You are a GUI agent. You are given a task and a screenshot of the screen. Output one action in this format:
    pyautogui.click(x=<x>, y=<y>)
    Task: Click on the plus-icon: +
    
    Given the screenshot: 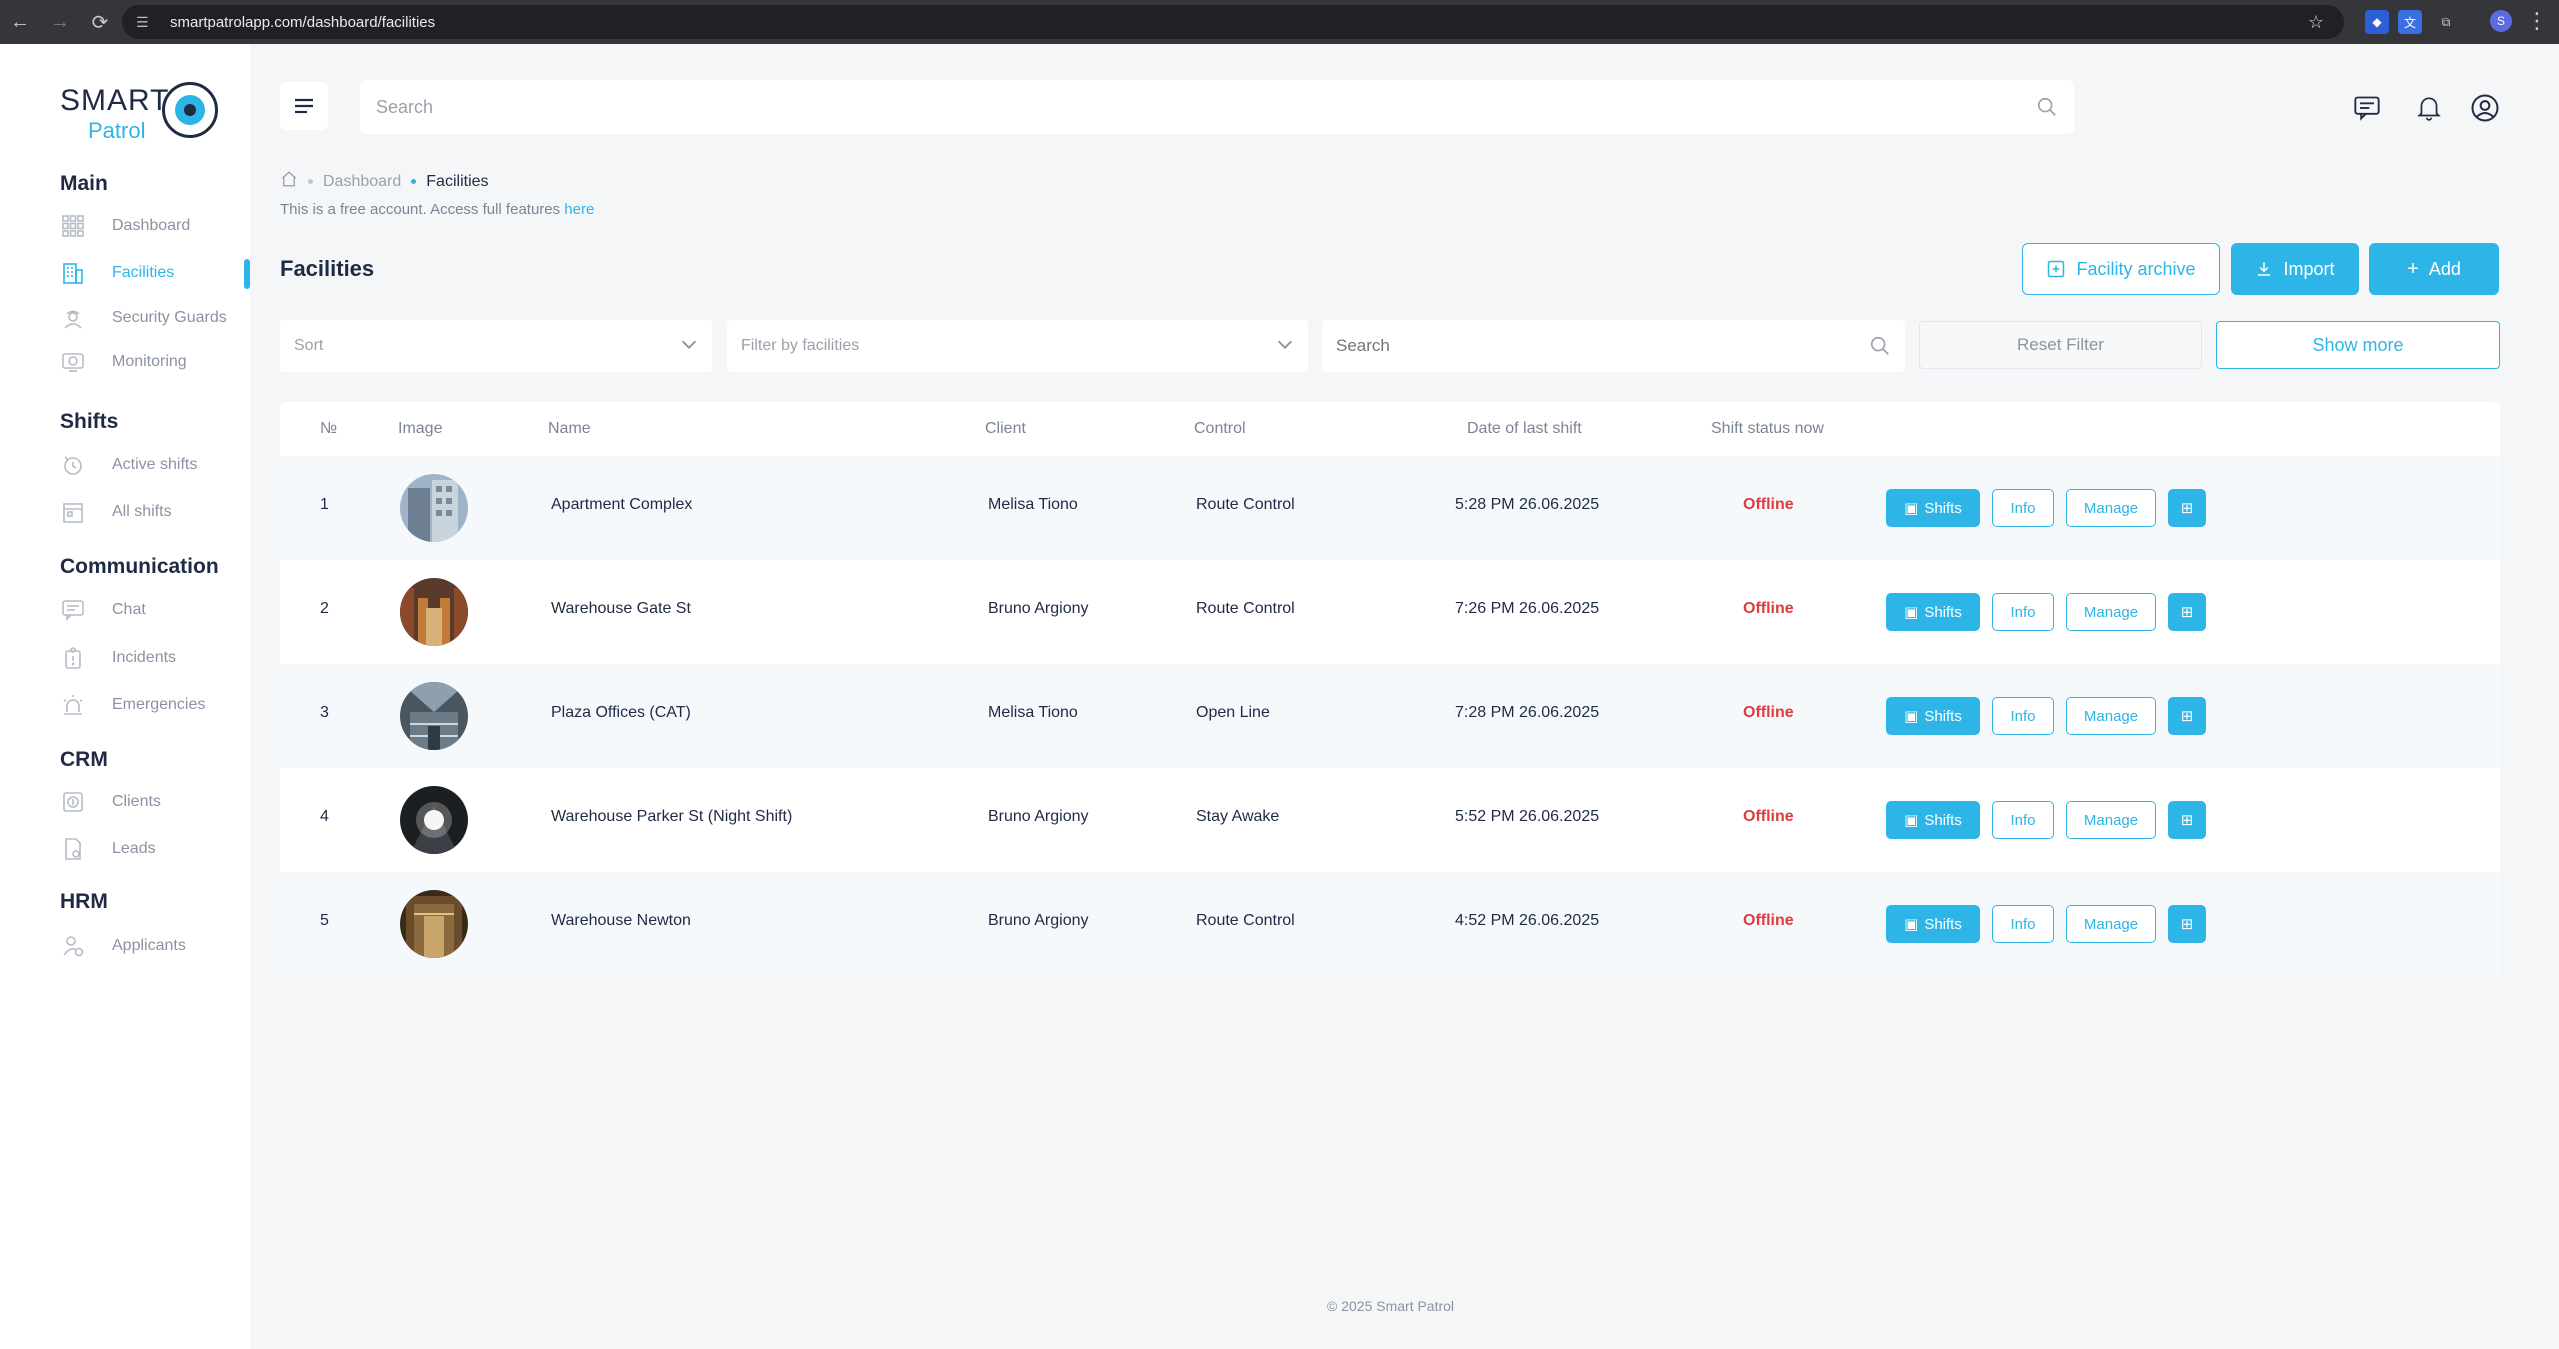 What is the action you would take?
    pyautogui.click(x=2413, y=269)
    